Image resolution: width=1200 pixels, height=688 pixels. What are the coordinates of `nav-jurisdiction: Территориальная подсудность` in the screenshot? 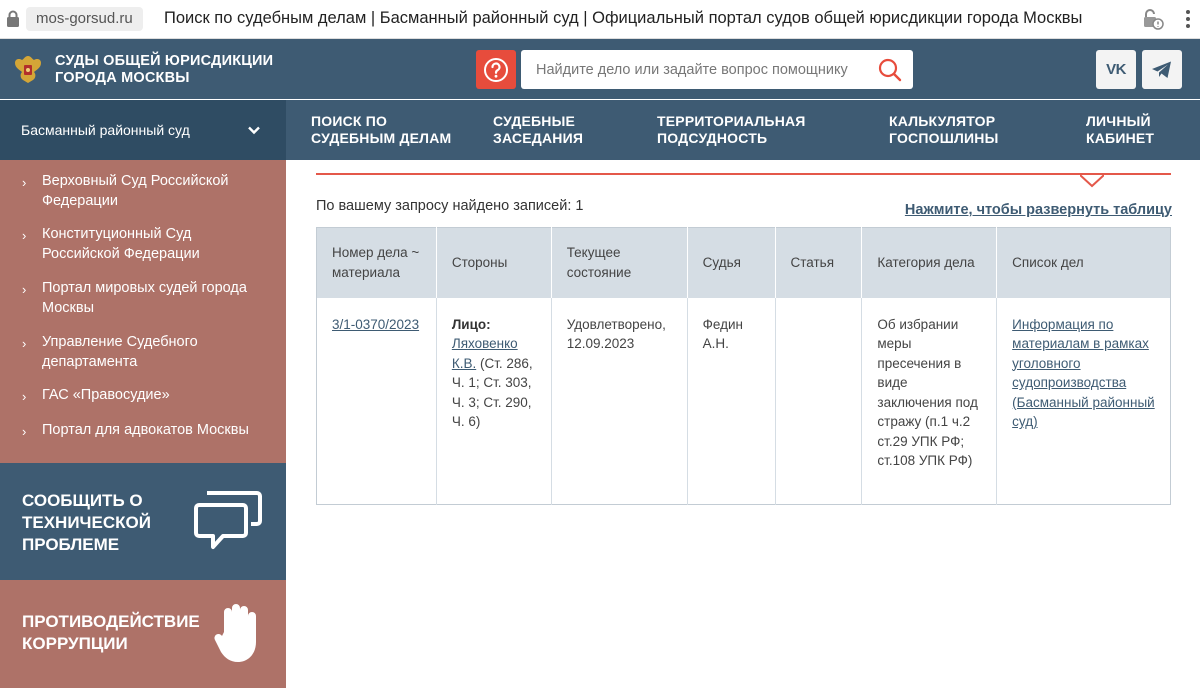 It's located at (731, 130).